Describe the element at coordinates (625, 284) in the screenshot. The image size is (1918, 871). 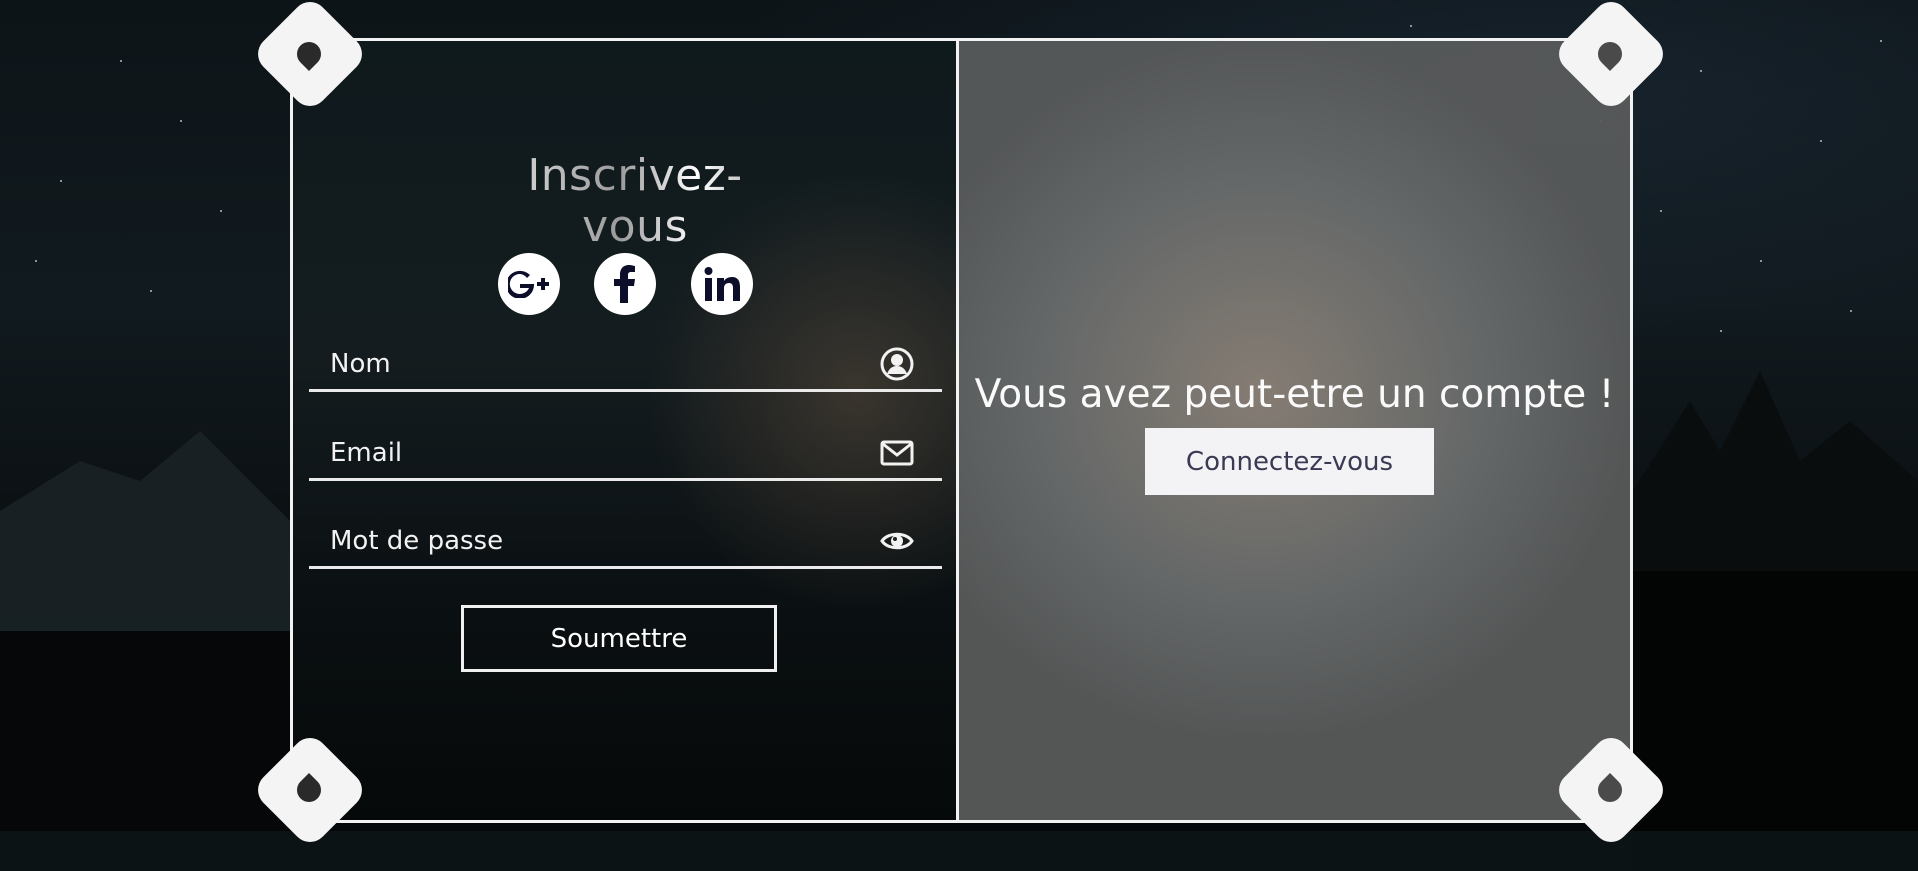
I see `facebook-icon` at that location.